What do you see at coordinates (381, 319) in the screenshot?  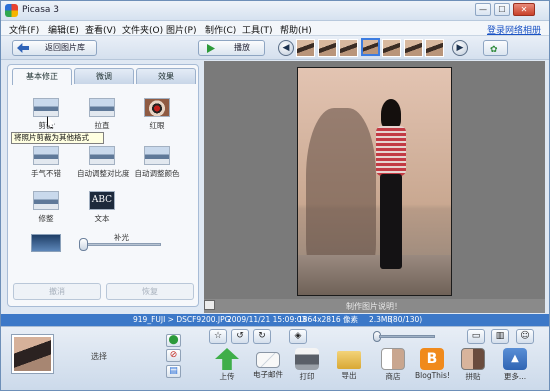 I see `status-size: 2.3MB` at bounding box center [381, 319].